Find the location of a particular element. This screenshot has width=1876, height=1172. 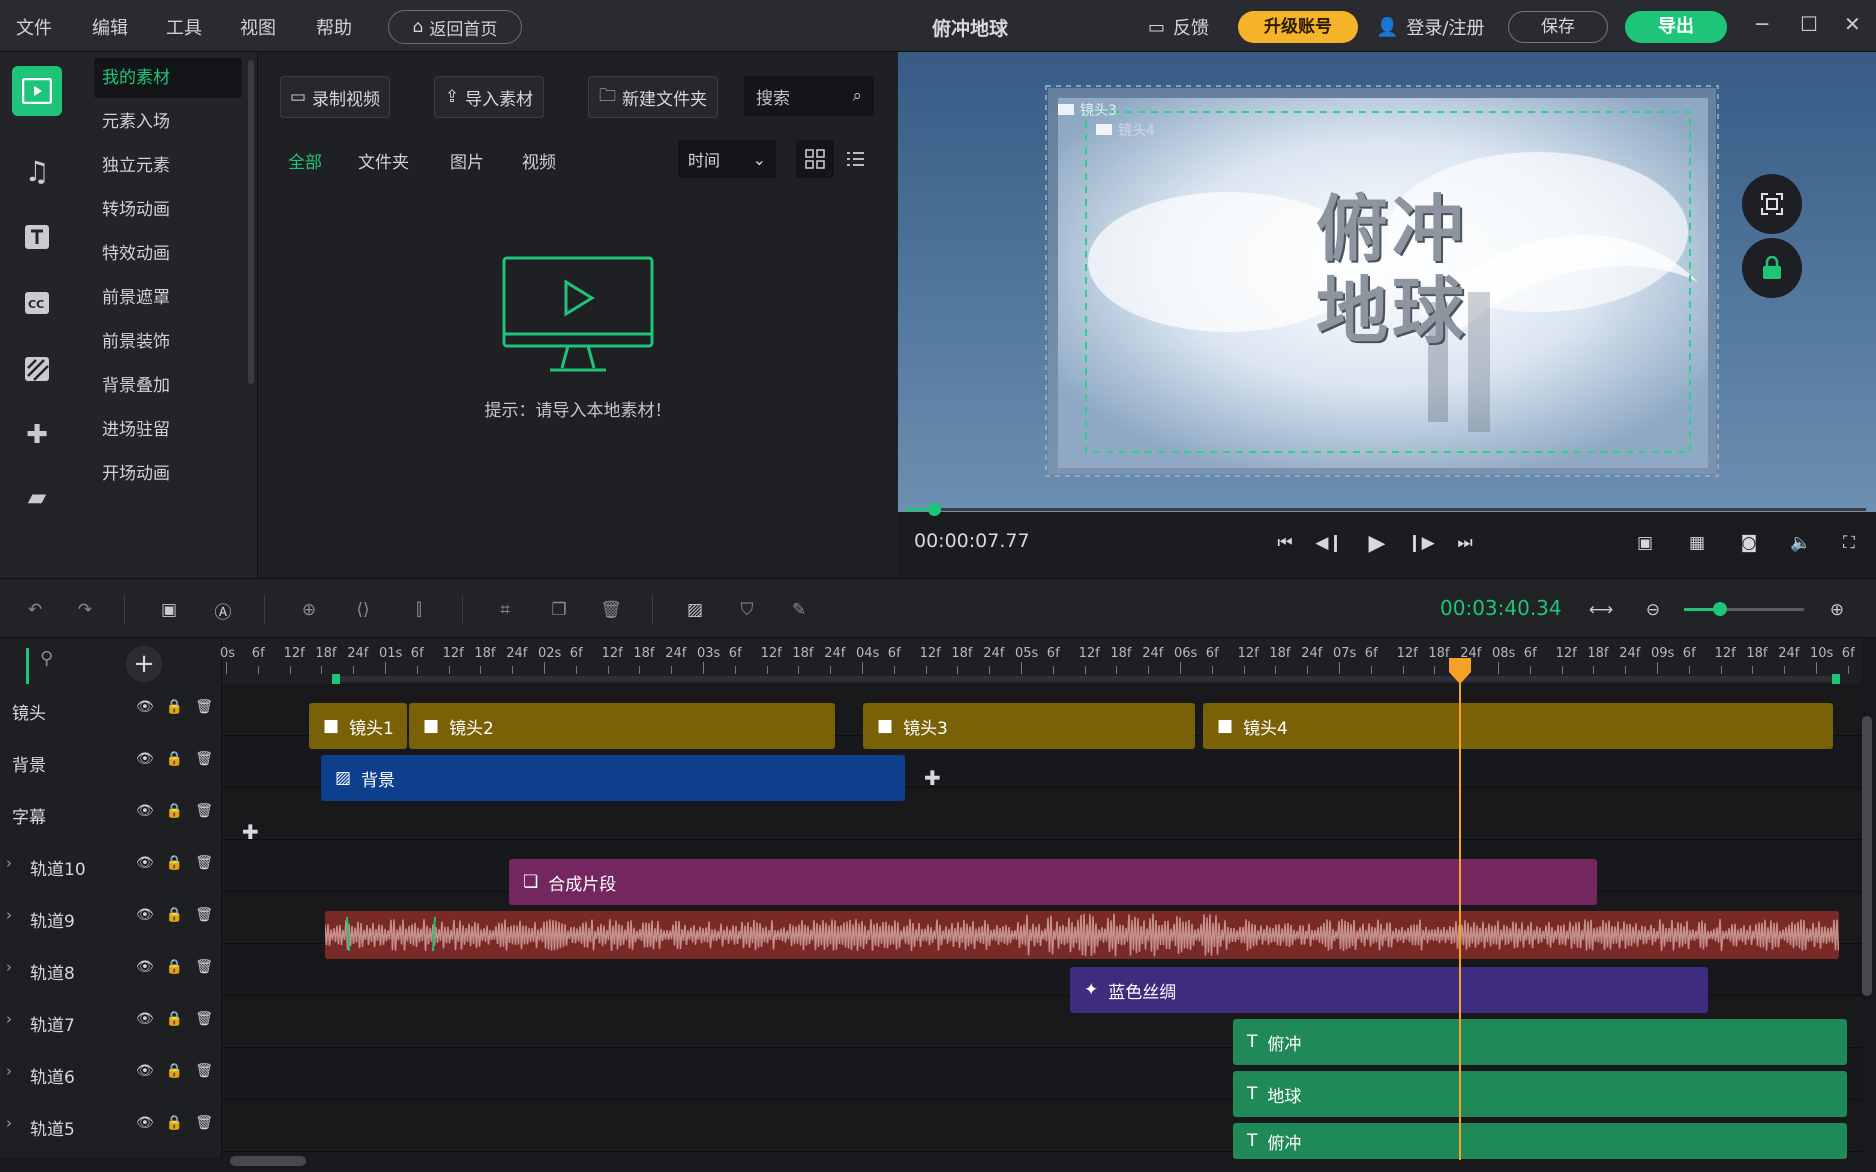

locate-icon: ⊕ is located at coordinates (309, 610).